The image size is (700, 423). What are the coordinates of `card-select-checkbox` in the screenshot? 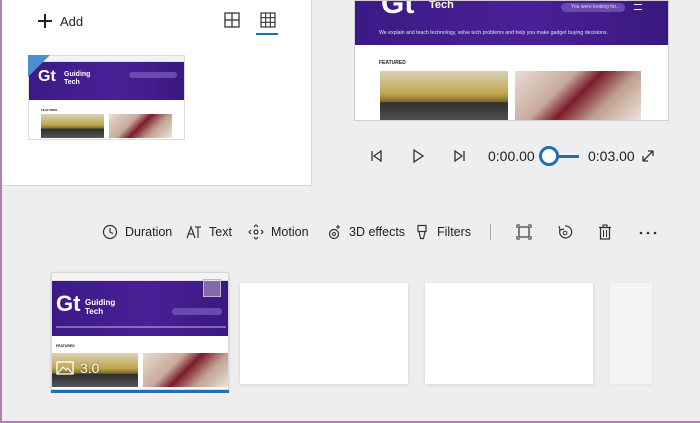 It's located at (212, 288).